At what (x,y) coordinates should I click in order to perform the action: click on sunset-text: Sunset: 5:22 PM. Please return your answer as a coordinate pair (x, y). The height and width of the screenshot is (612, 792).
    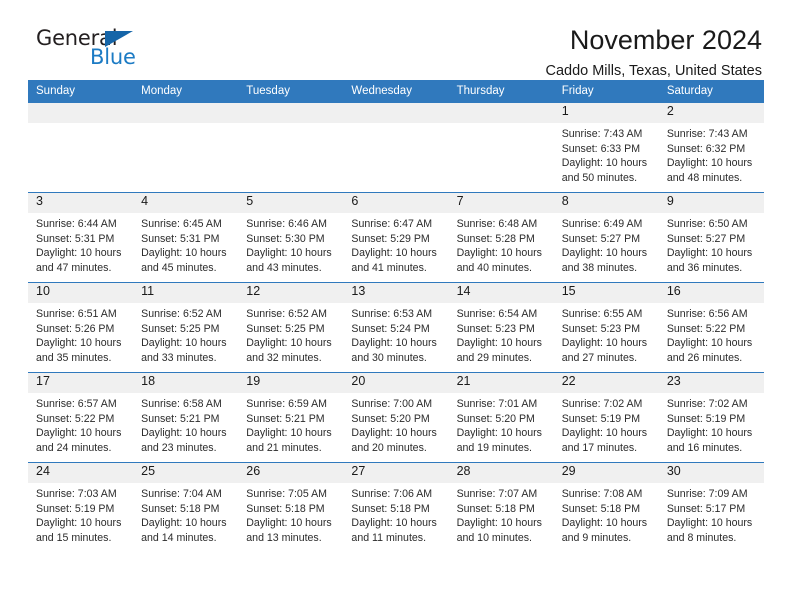
    Looking at the image, I should click on (706, 328).